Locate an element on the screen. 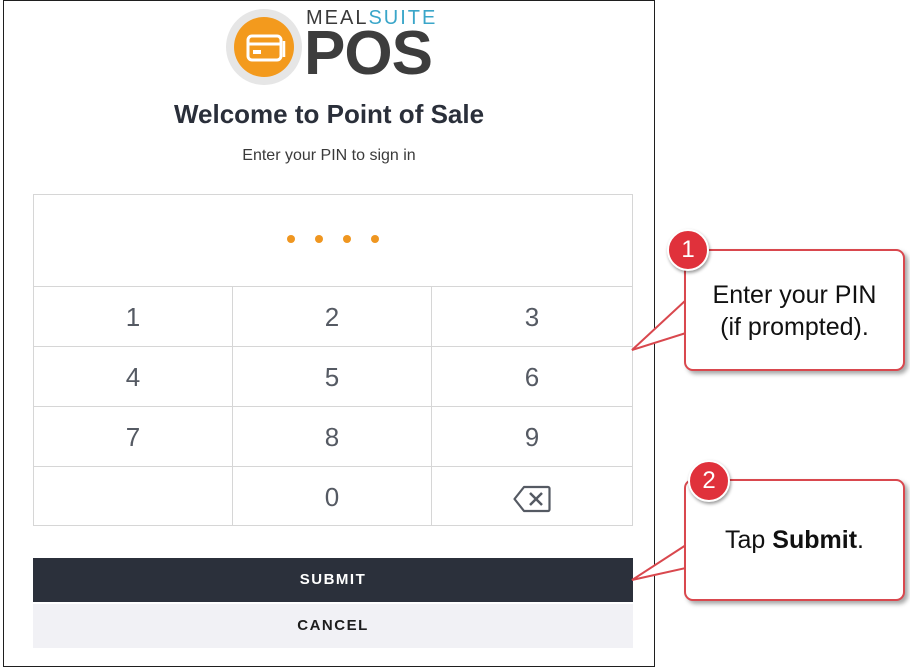  callout-1-line2: (if prompted). is located at coordinates (794, 327).